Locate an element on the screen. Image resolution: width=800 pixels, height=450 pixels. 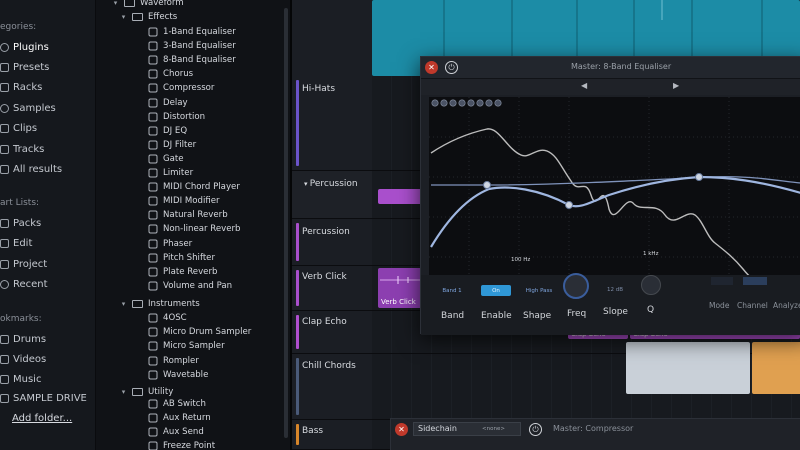
category-label: Tracks is located at coordinates (29, 149).